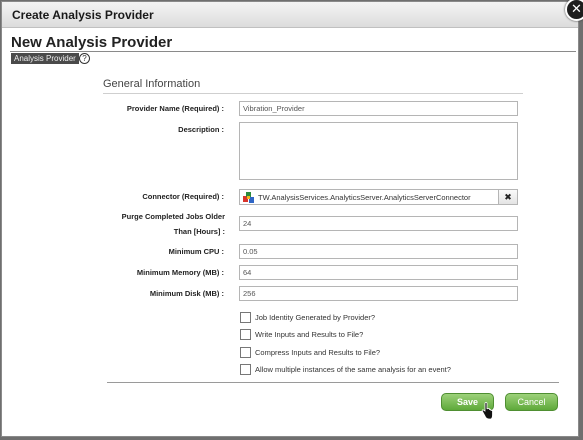  Describe the element at coordinates (487, 411) in the screenshot. I see `hand-pointer-icon` at that location.